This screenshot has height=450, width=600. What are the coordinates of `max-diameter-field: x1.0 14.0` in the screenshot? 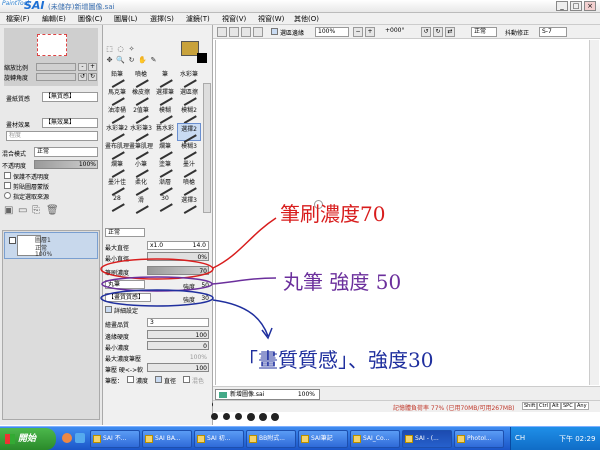 It's located at (178, 245).